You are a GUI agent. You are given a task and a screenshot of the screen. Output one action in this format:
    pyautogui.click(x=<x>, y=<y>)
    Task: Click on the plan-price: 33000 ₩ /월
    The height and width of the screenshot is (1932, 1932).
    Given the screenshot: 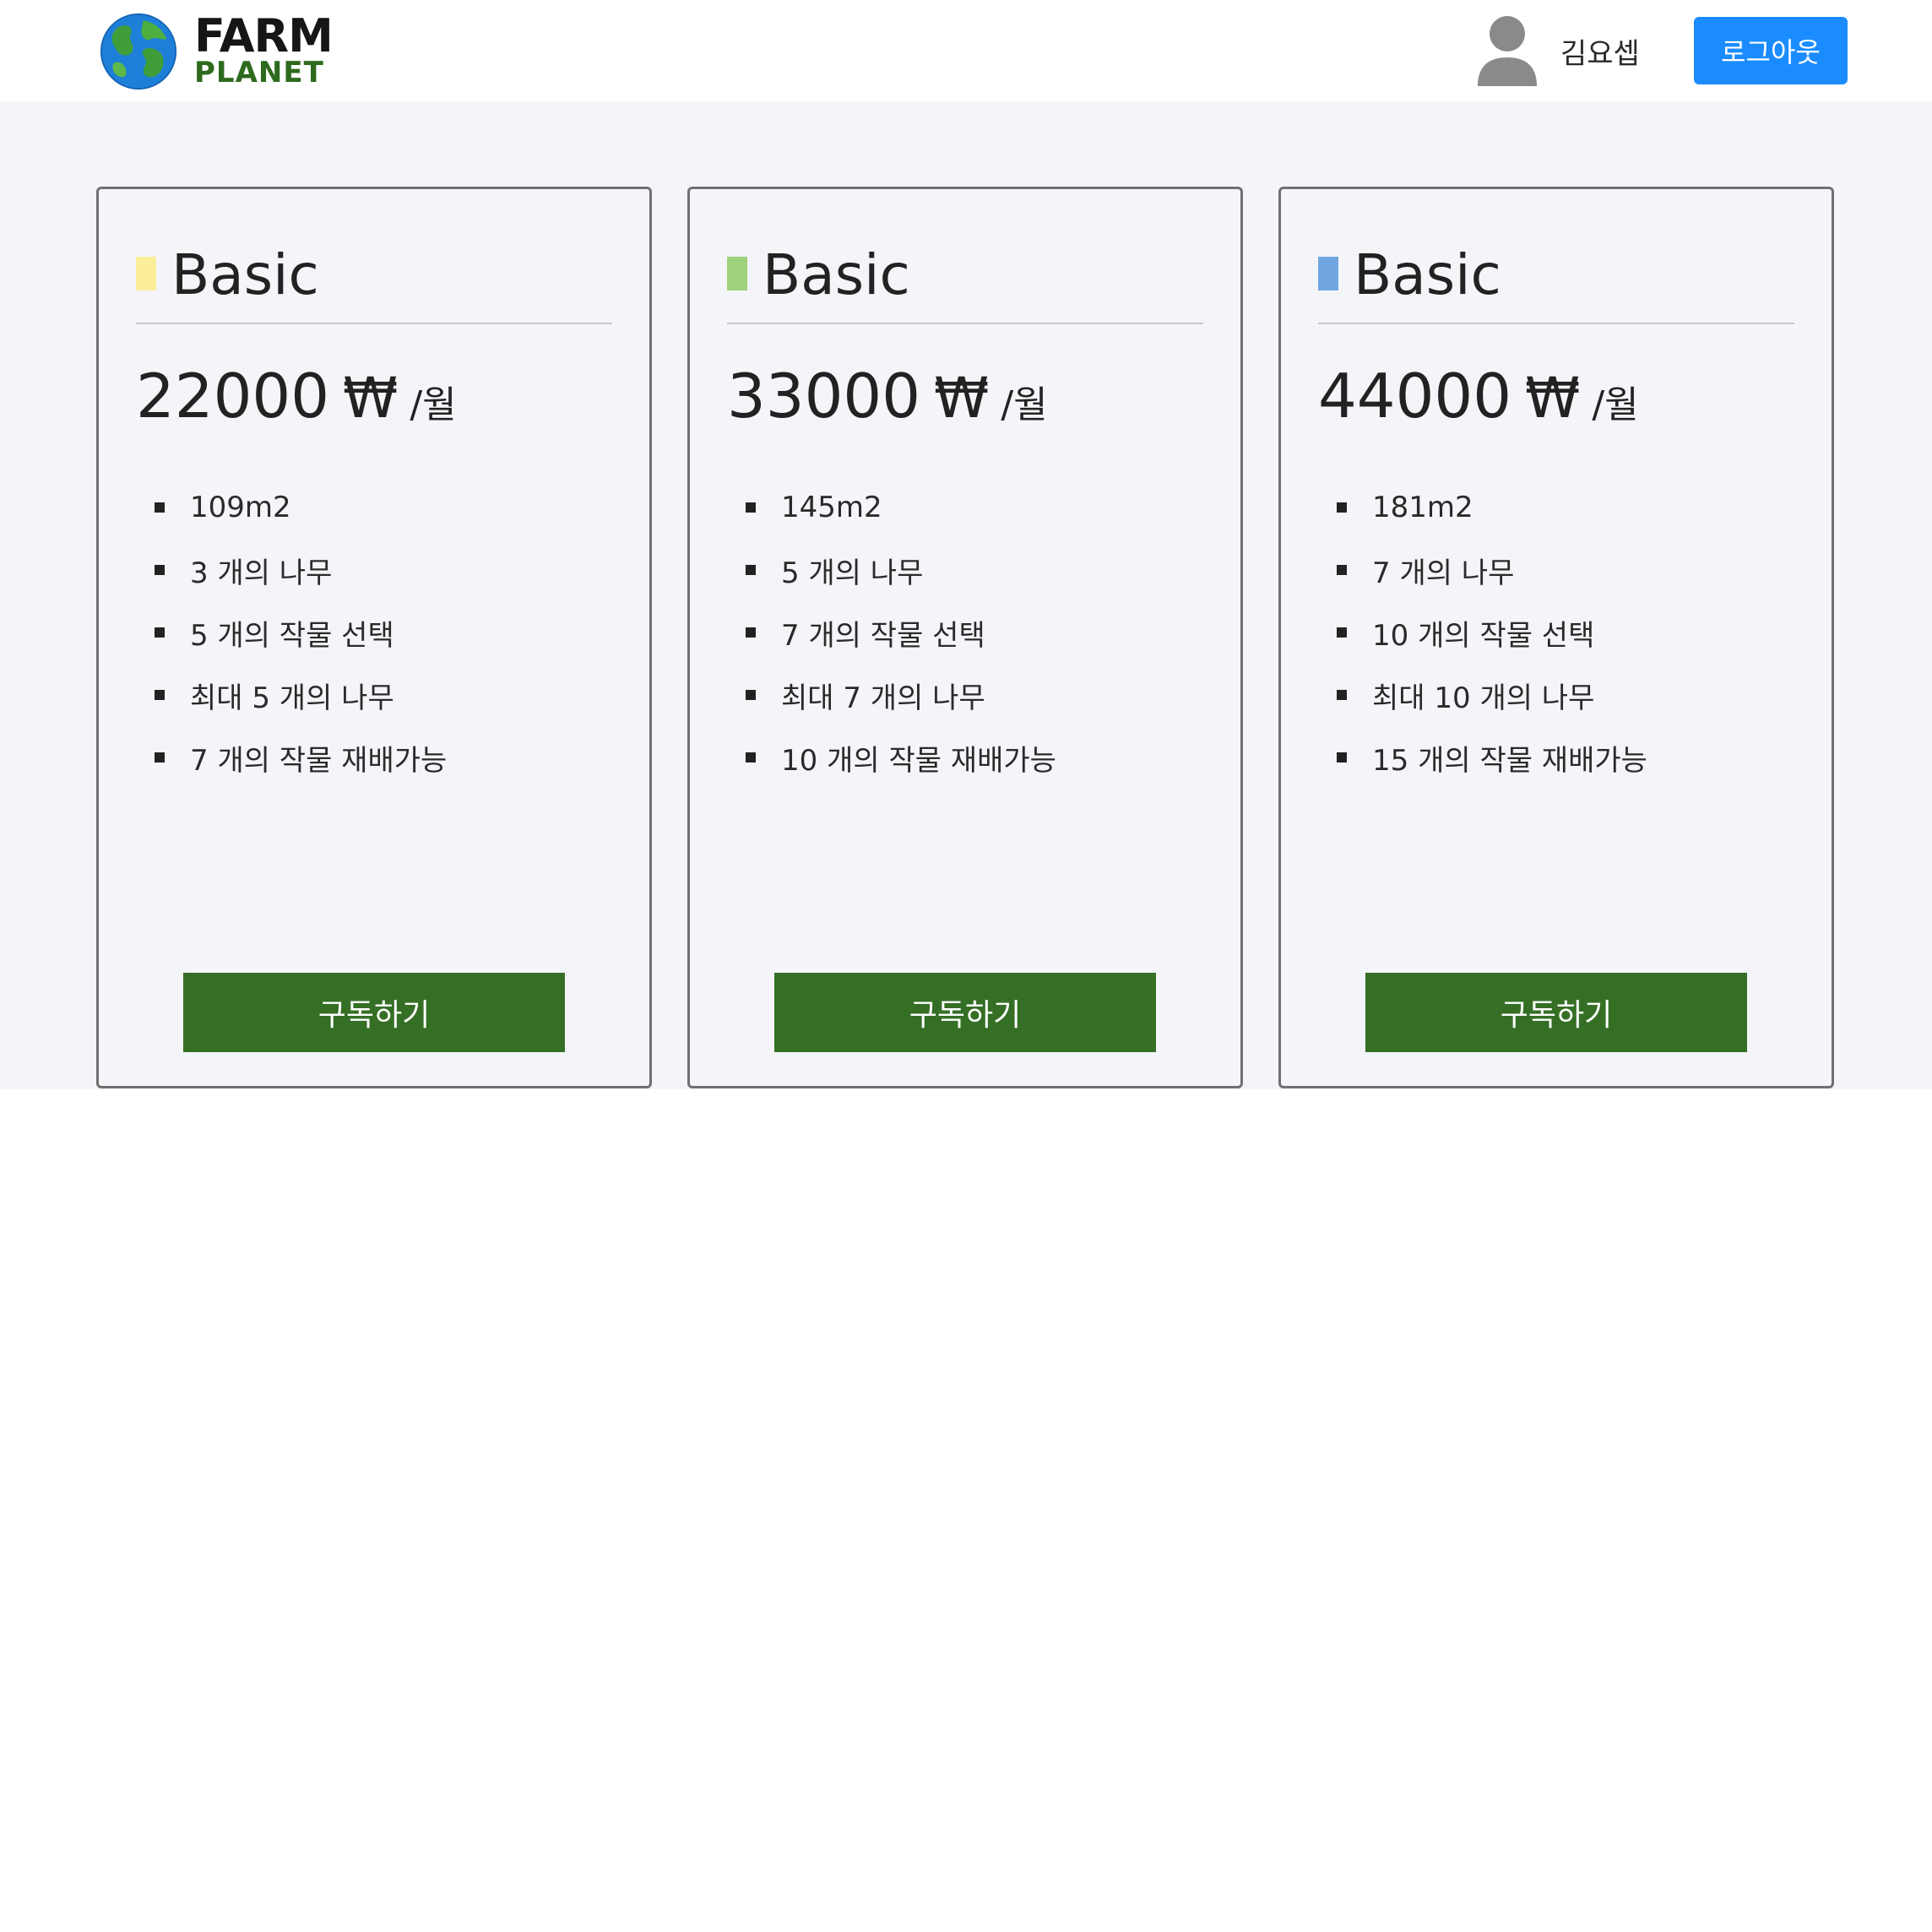 What is the action you would take?
    pyautogui.click(x=887, y=396)
    